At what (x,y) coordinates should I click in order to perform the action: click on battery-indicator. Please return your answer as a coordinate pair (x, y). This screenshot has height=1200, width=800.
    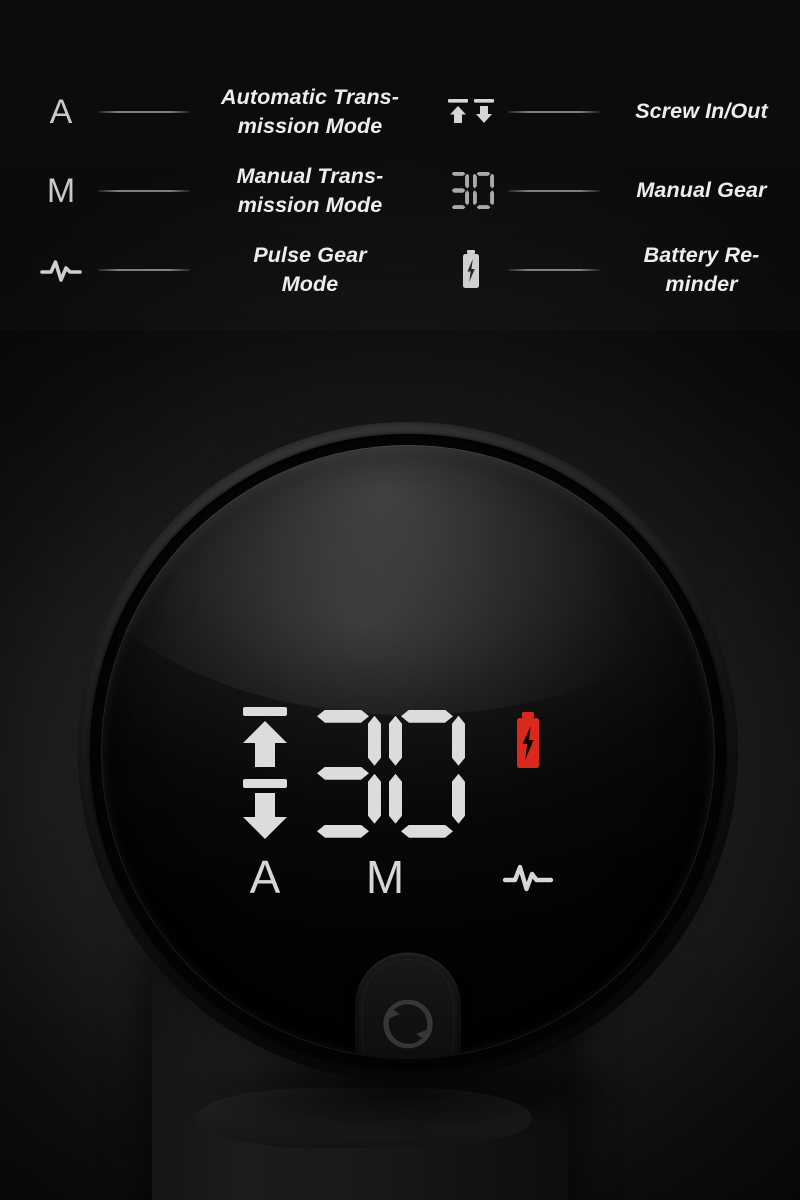
    Looking at the image, I should click on (528, 773).